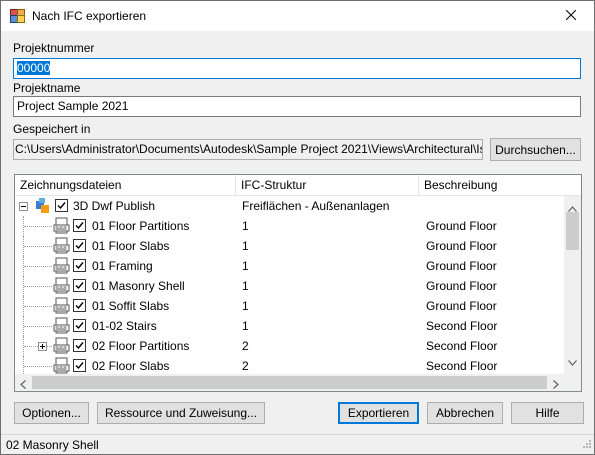 Image resolution: width=595 pixels, height=455 pixels. What do you see at coordinates (17, 16) in the screenshot?
I see `ifc-export-icon` at bounding box center [17, 16].